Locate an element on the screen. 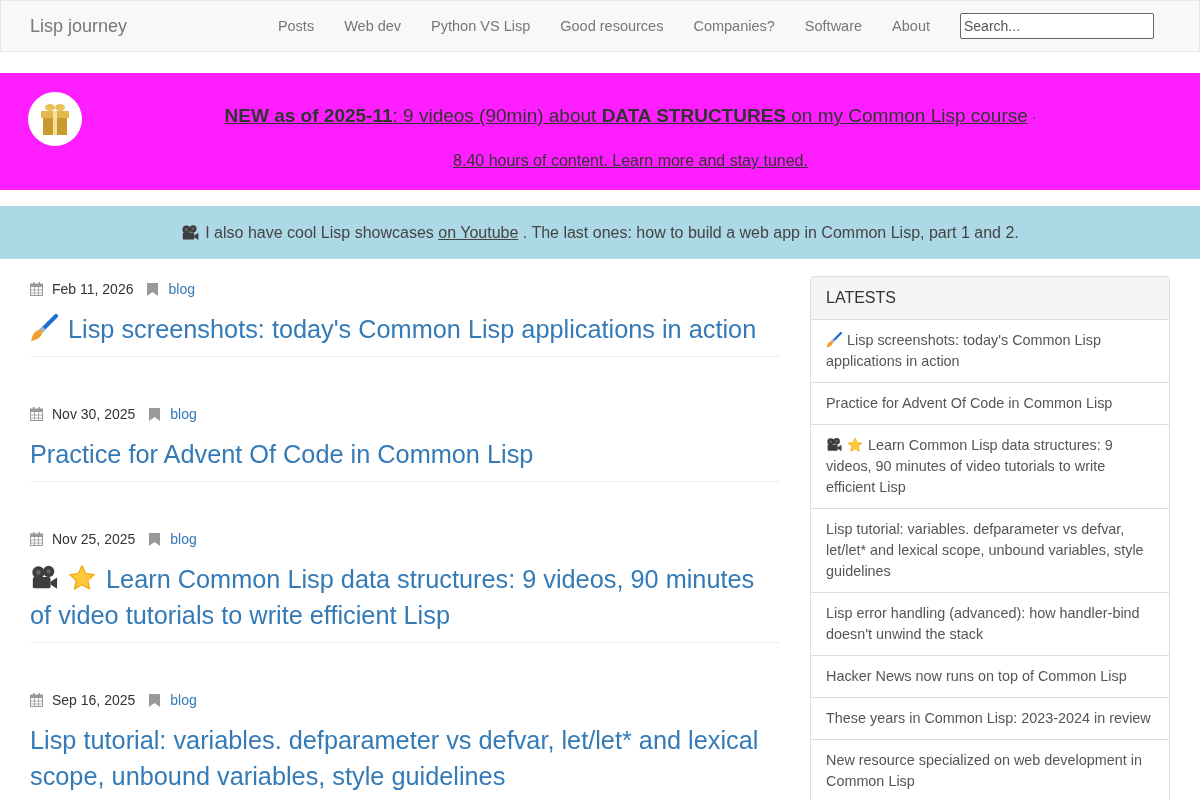  post-date: Nov 30, 2025 is located at coordinates (94, 414).